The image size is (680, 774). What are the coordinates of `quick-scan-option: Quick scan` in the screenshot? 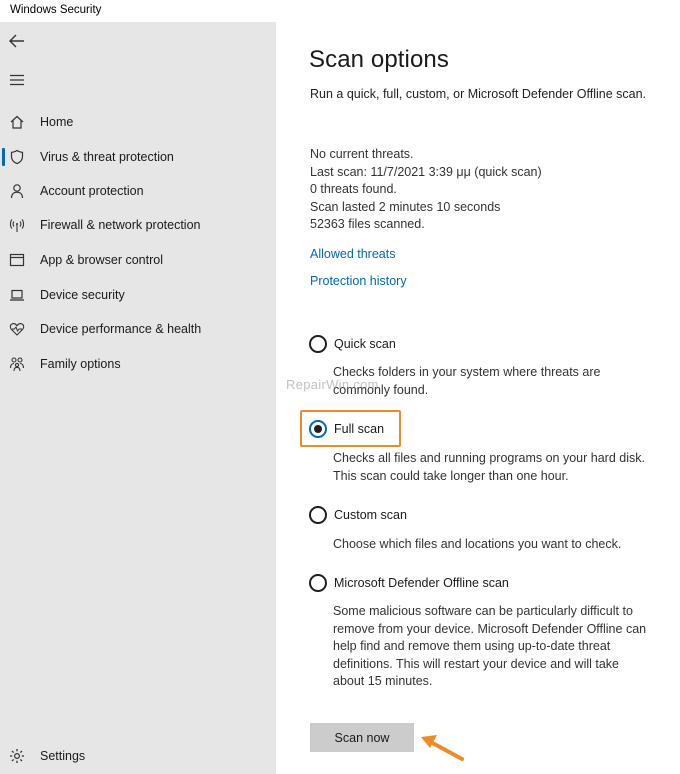 It's located at (352, 344).